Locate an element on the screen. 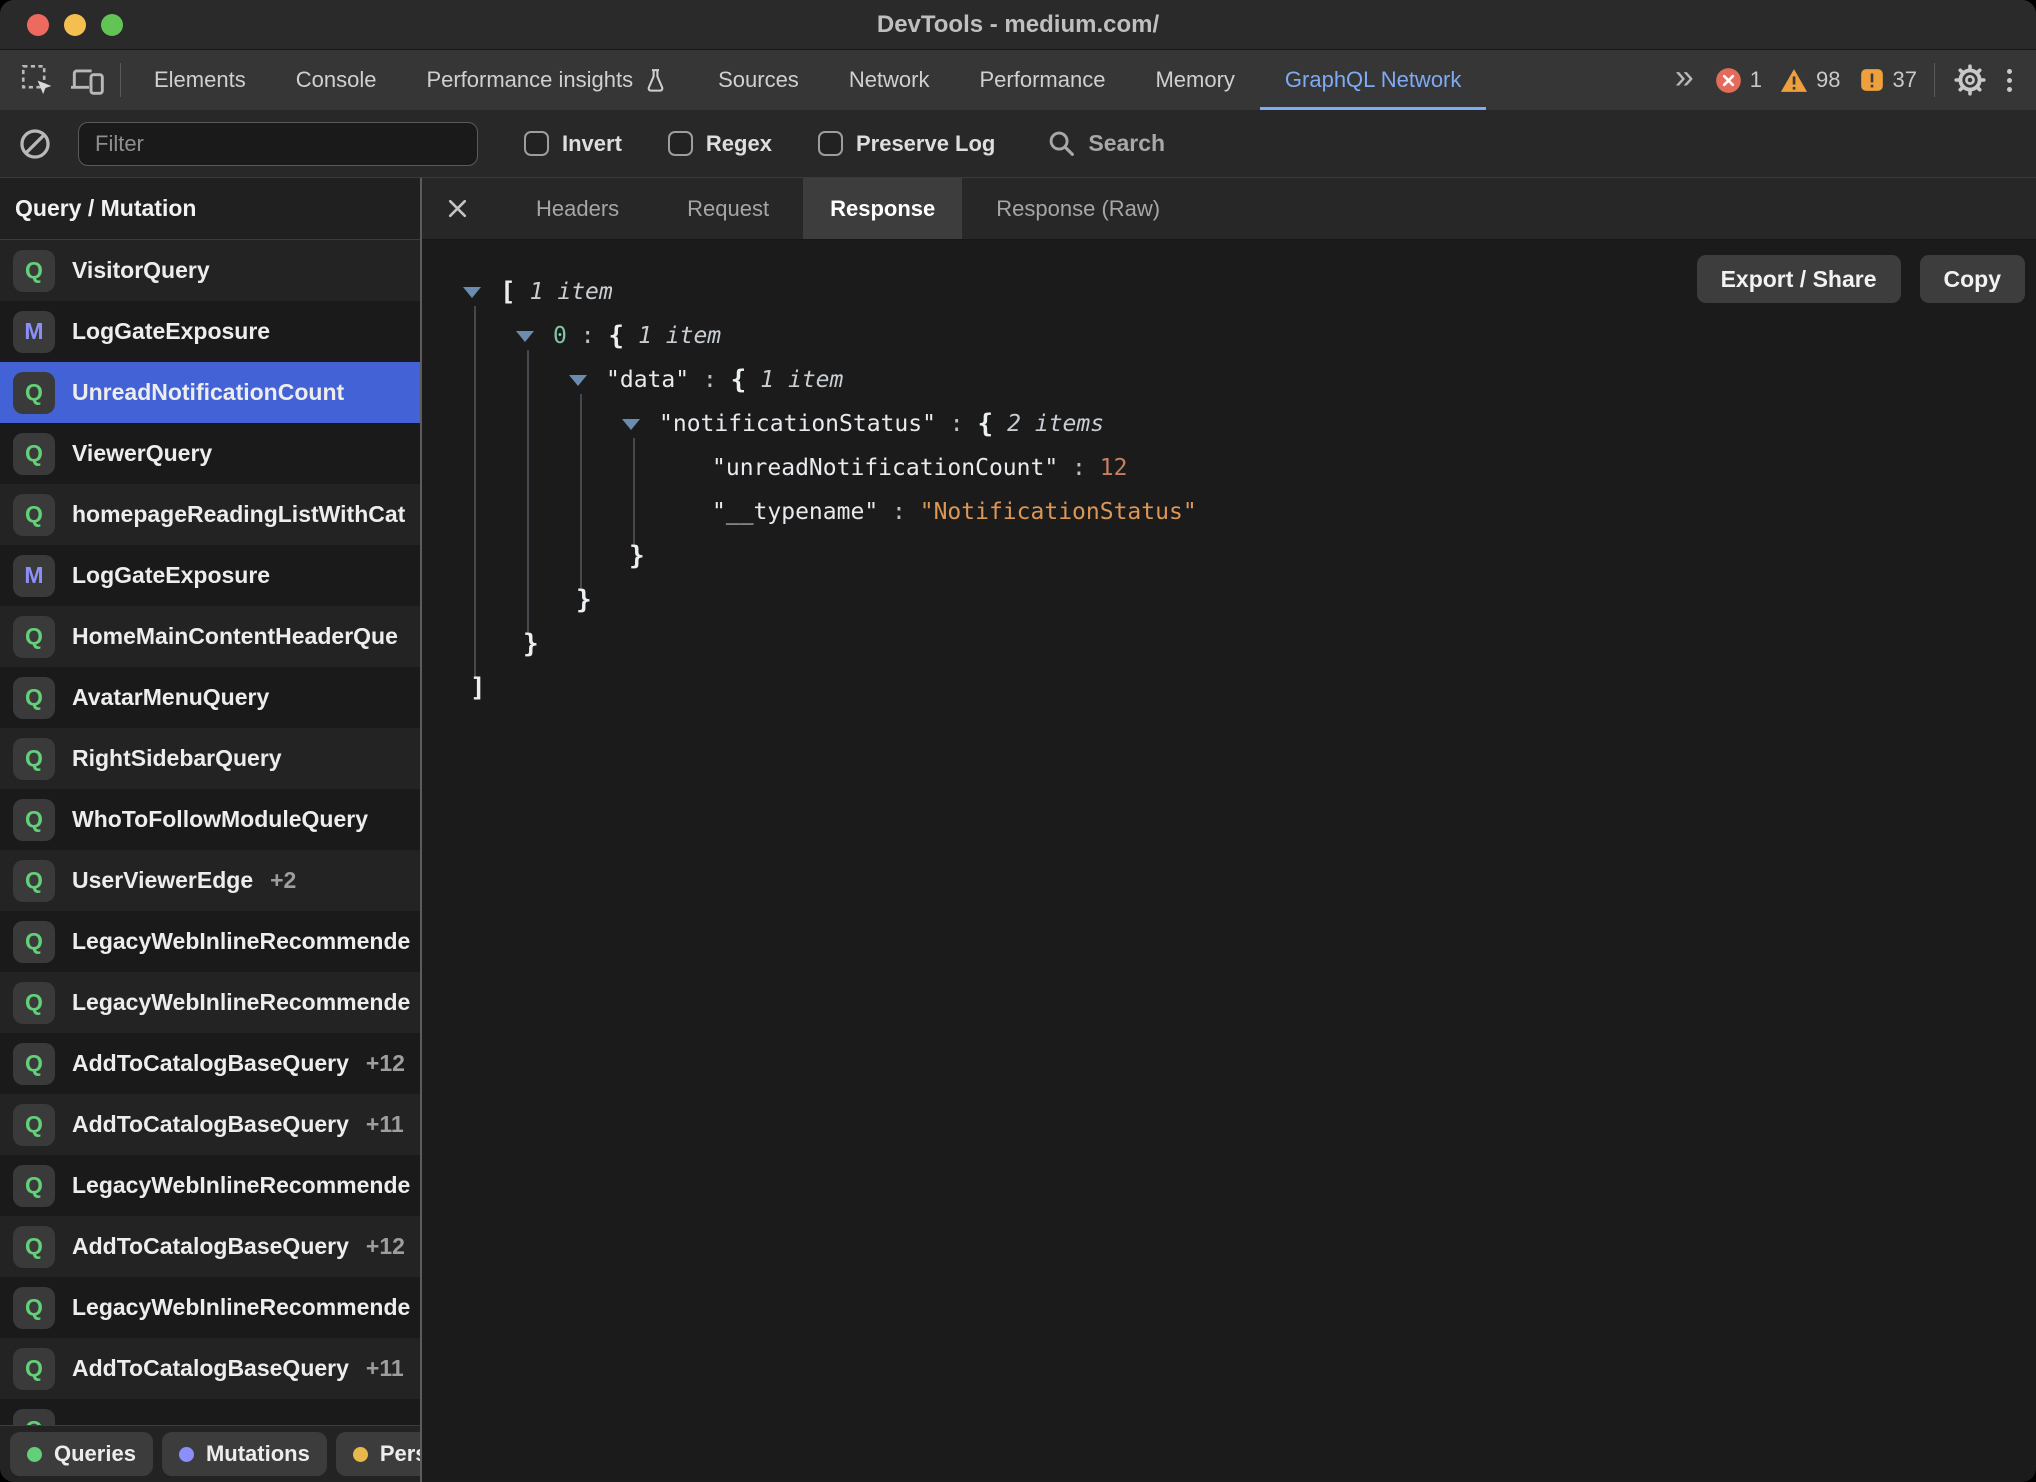 The image size is (2036, 1482). issues-count-badge: 37 is located at coordinates (1888, 80).